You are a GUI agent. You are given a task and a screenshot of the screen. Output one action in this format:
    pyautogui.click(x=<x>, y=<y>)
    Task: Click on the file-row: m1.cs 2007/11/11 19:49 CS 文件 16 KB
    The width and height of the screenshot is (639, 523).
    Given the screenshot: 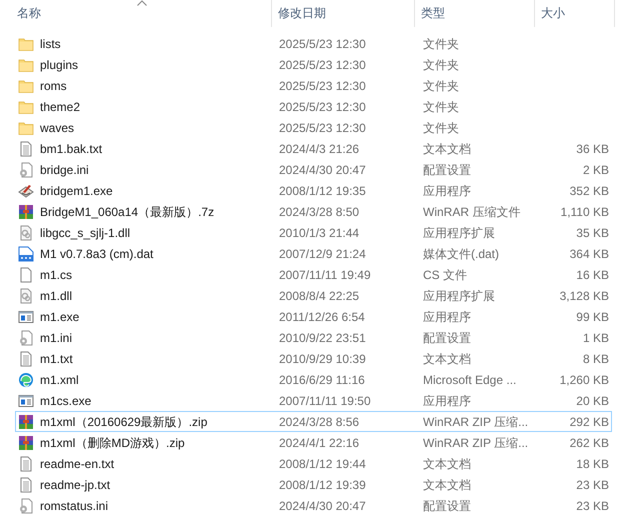 What is the action you would take?
    pyautogui.click(x=313, y=274)
    